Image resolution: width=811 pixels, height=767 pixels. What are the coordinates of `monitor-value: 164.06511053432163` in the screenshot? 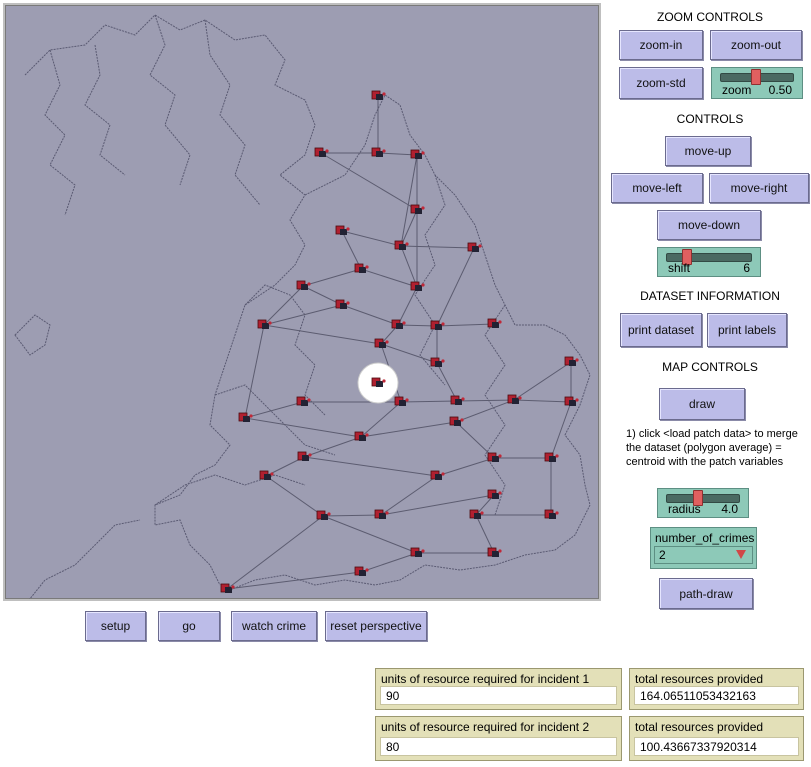 It's located at (698, 696).